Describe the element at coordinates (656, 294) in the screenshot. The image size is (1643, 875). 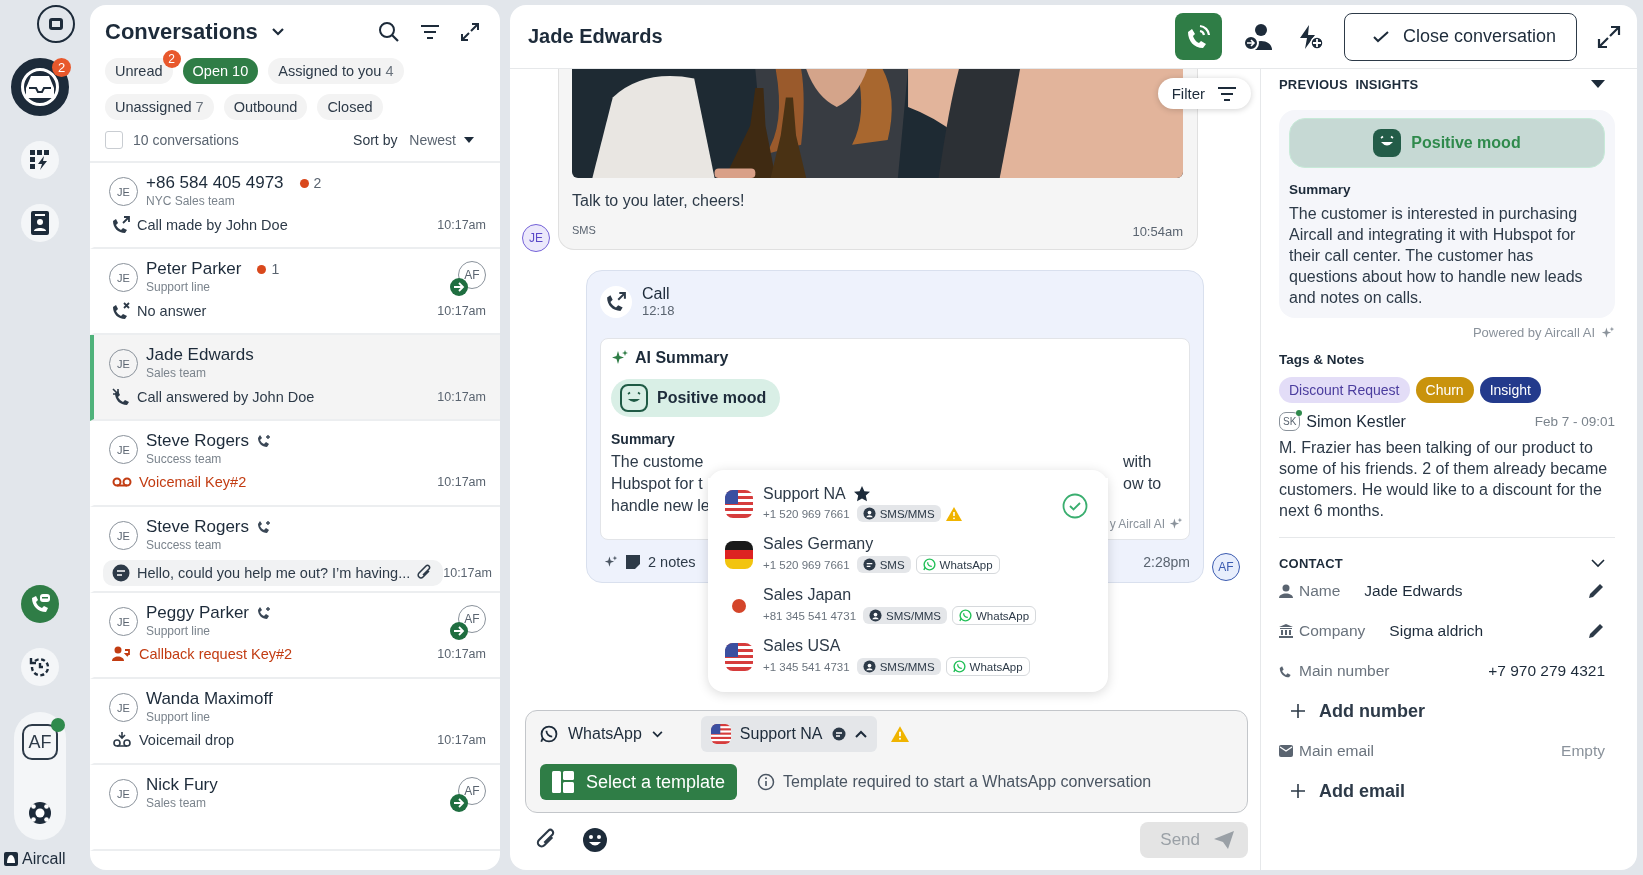
I see `call-title: Call` at that location.